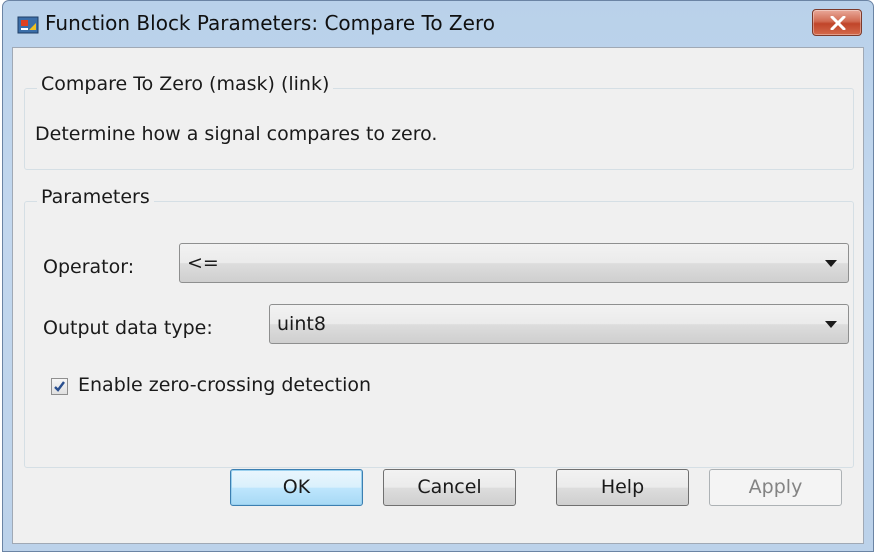 This screenshot has height=556, width=879. I want to click on block-description: Determine how a signal compares to zero., so click(236, 134).